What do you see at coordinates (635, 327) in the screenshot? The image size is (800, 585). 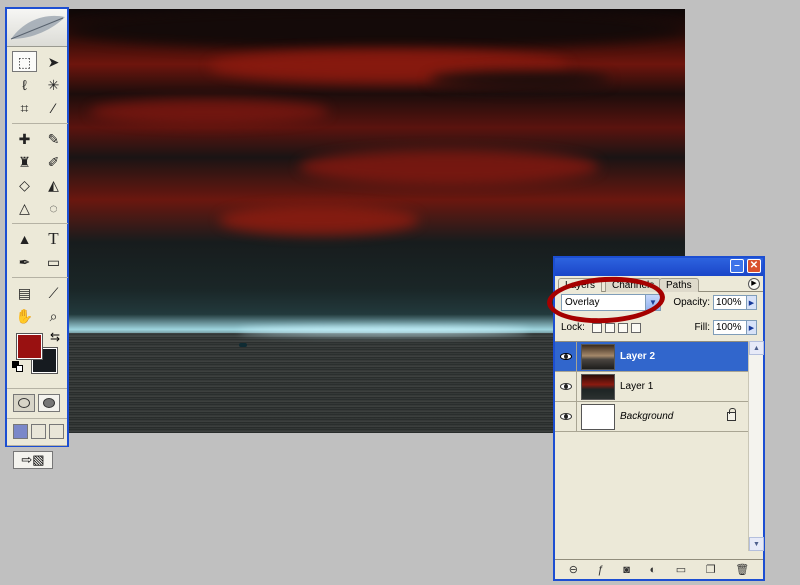 I see `lock-all-icon` at bounding box center [635, 327].